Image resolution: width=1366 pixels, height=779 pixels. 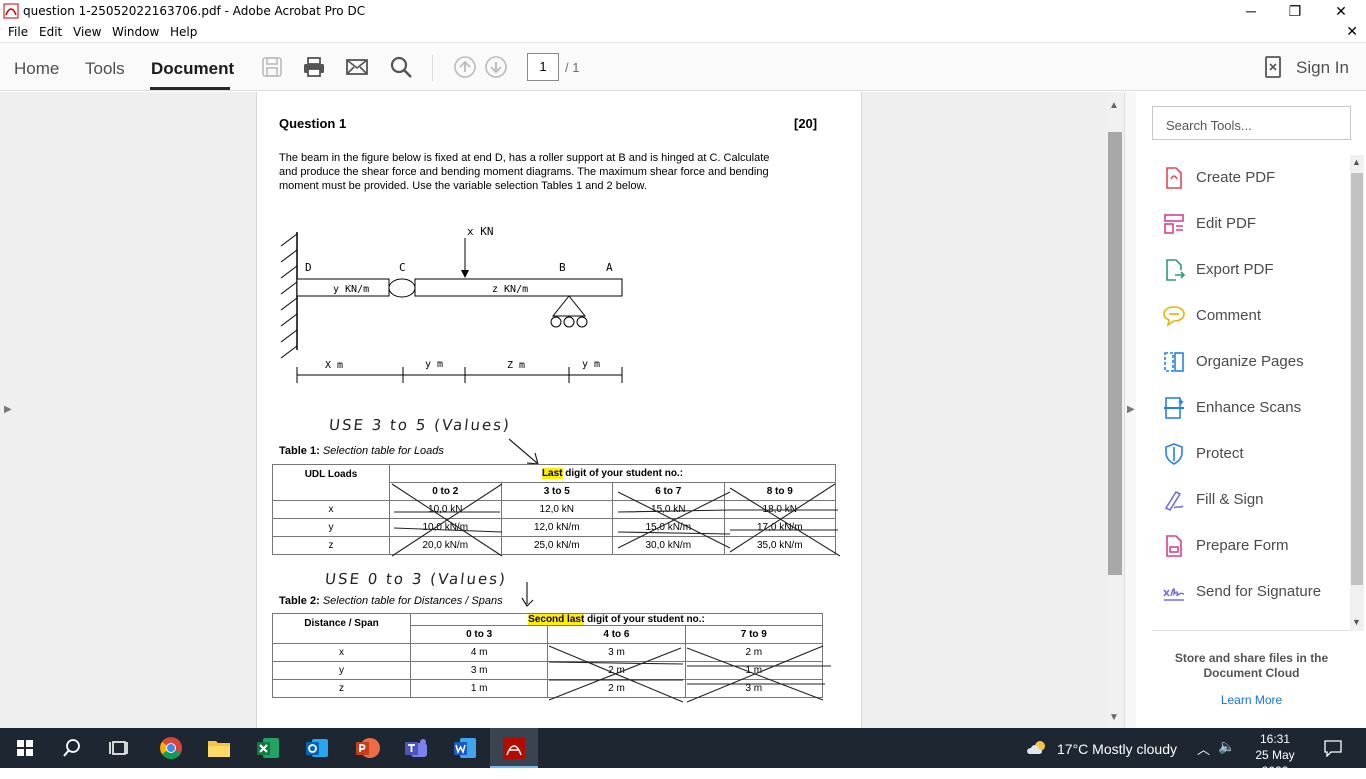 I want to click on protect-icon, so click(x=1174, y=454).